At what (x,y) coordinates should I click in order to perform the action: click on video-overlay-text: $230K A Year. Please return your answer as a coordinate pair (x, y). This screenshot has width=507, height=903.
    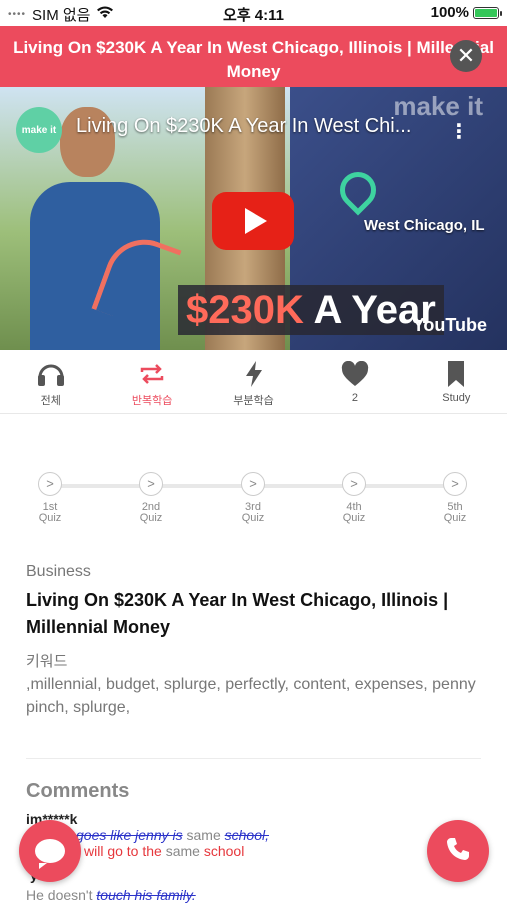
    Looking at the image, I should click on (311, 310).